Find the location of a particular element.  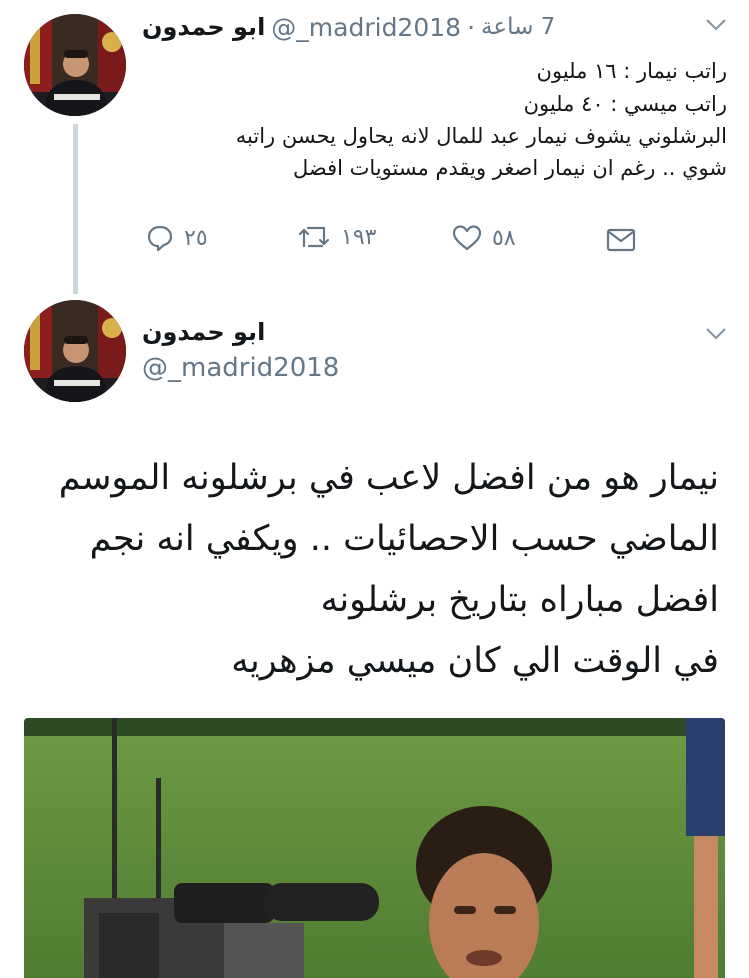

like-count: ٥٨ is located at coordinates (504, 238).